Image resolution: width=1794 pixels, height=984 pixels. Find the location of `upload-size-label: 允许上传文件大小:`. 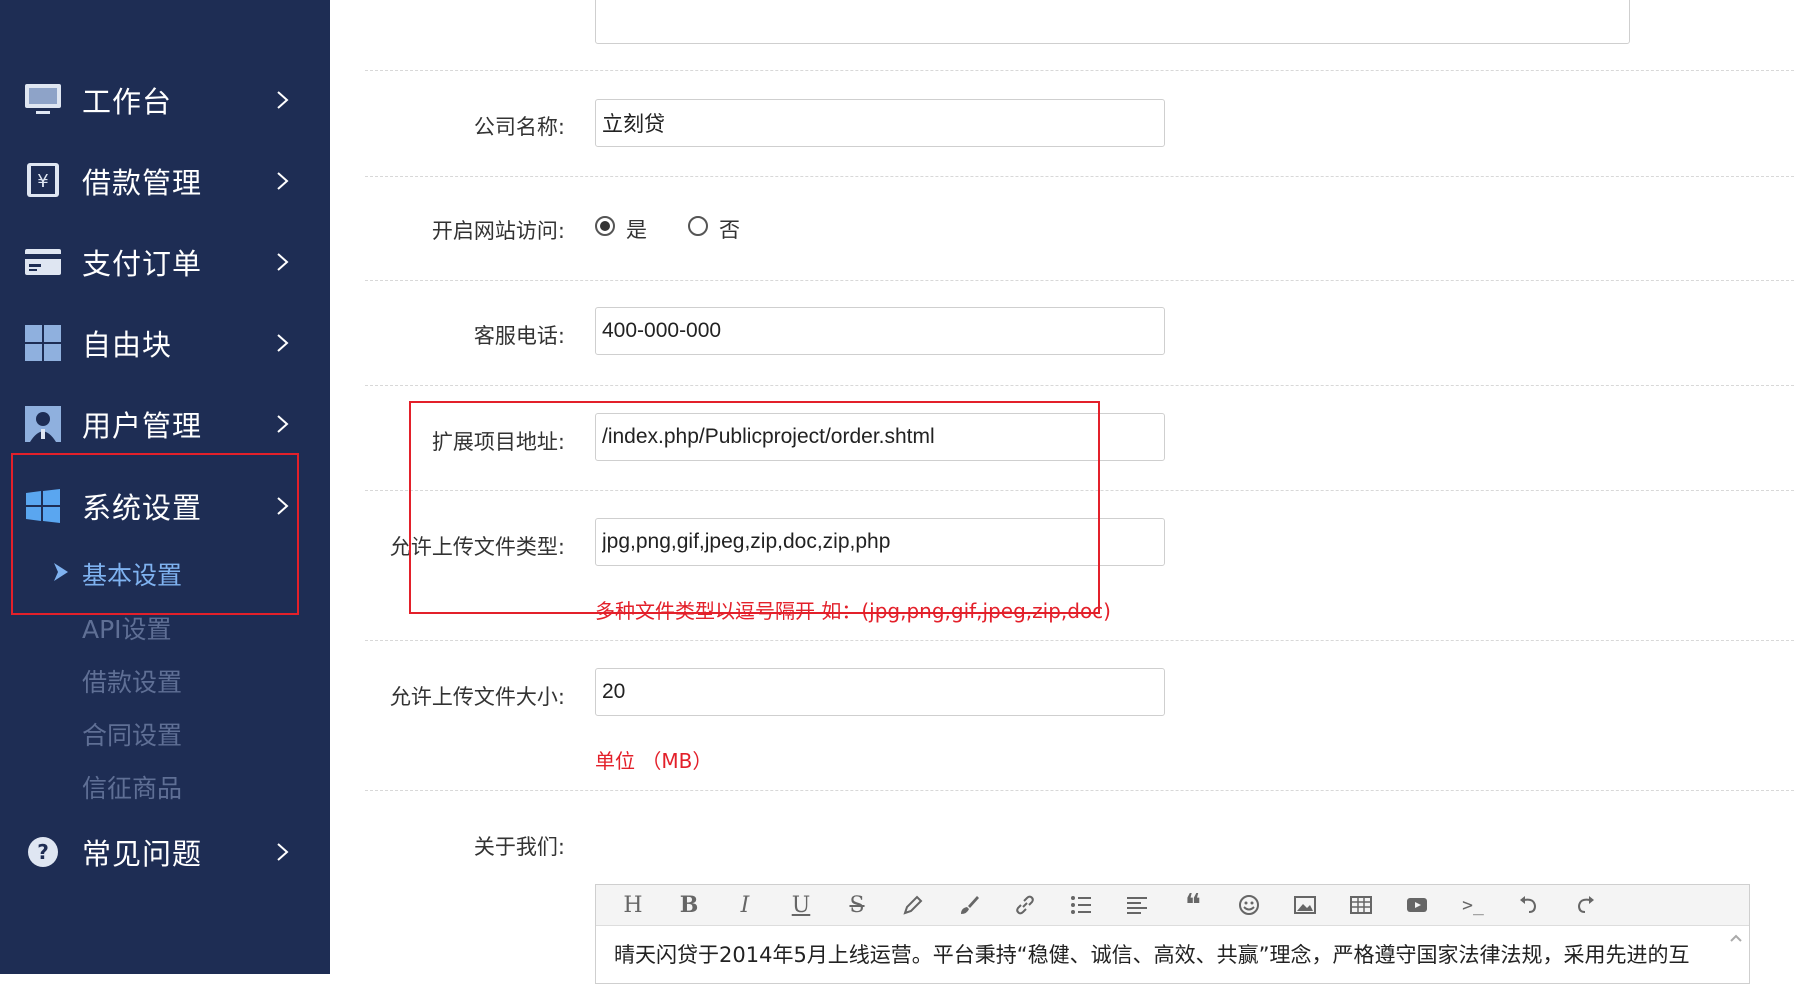

upload-size-label: 允许上传文件大小: is located at coordinates (477, 697).